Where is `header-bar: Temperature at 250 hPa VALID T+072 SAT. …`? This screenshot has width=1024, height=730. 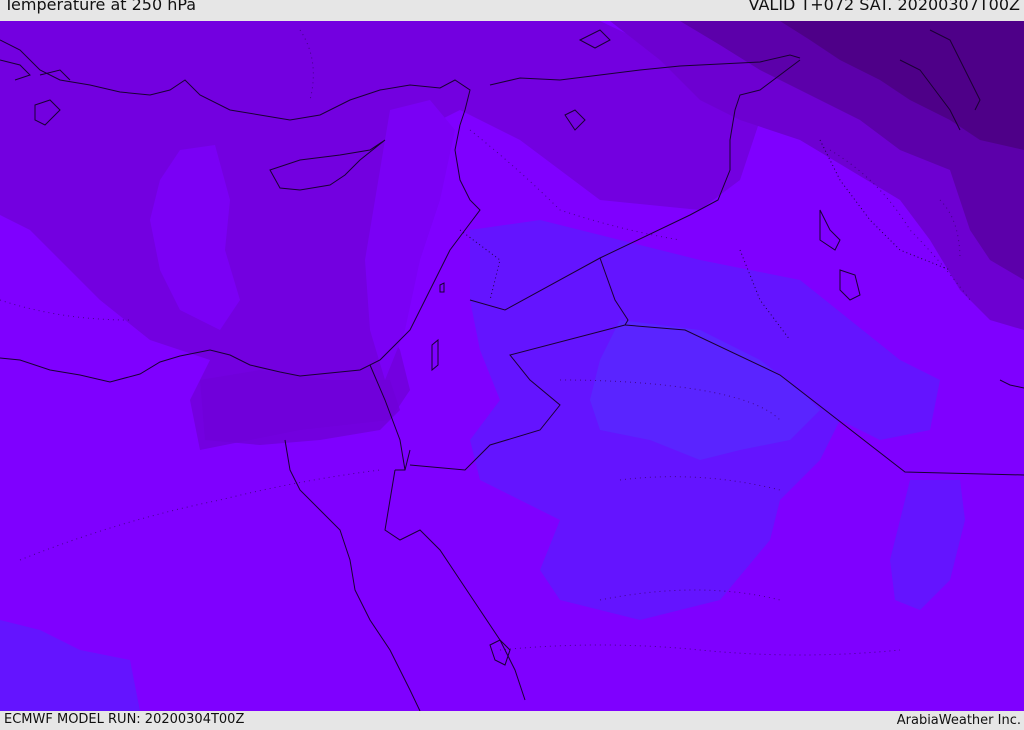 header-bar: Temperature at 250 hPa VALID T+072 SAT. … is located at coordinates (512, 10).